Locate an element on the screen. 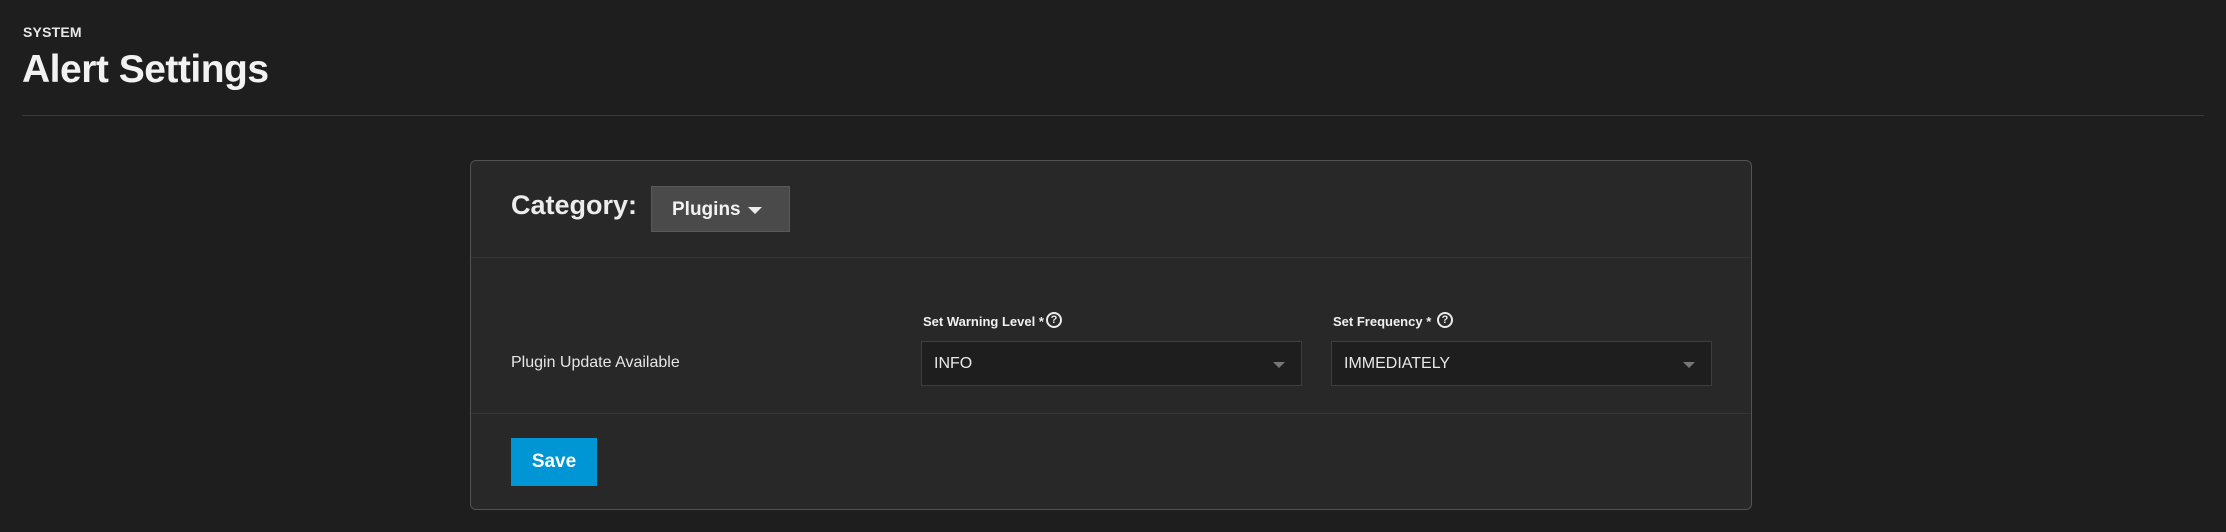  warning-level-value: INFO is located at coordinates (953, 363).